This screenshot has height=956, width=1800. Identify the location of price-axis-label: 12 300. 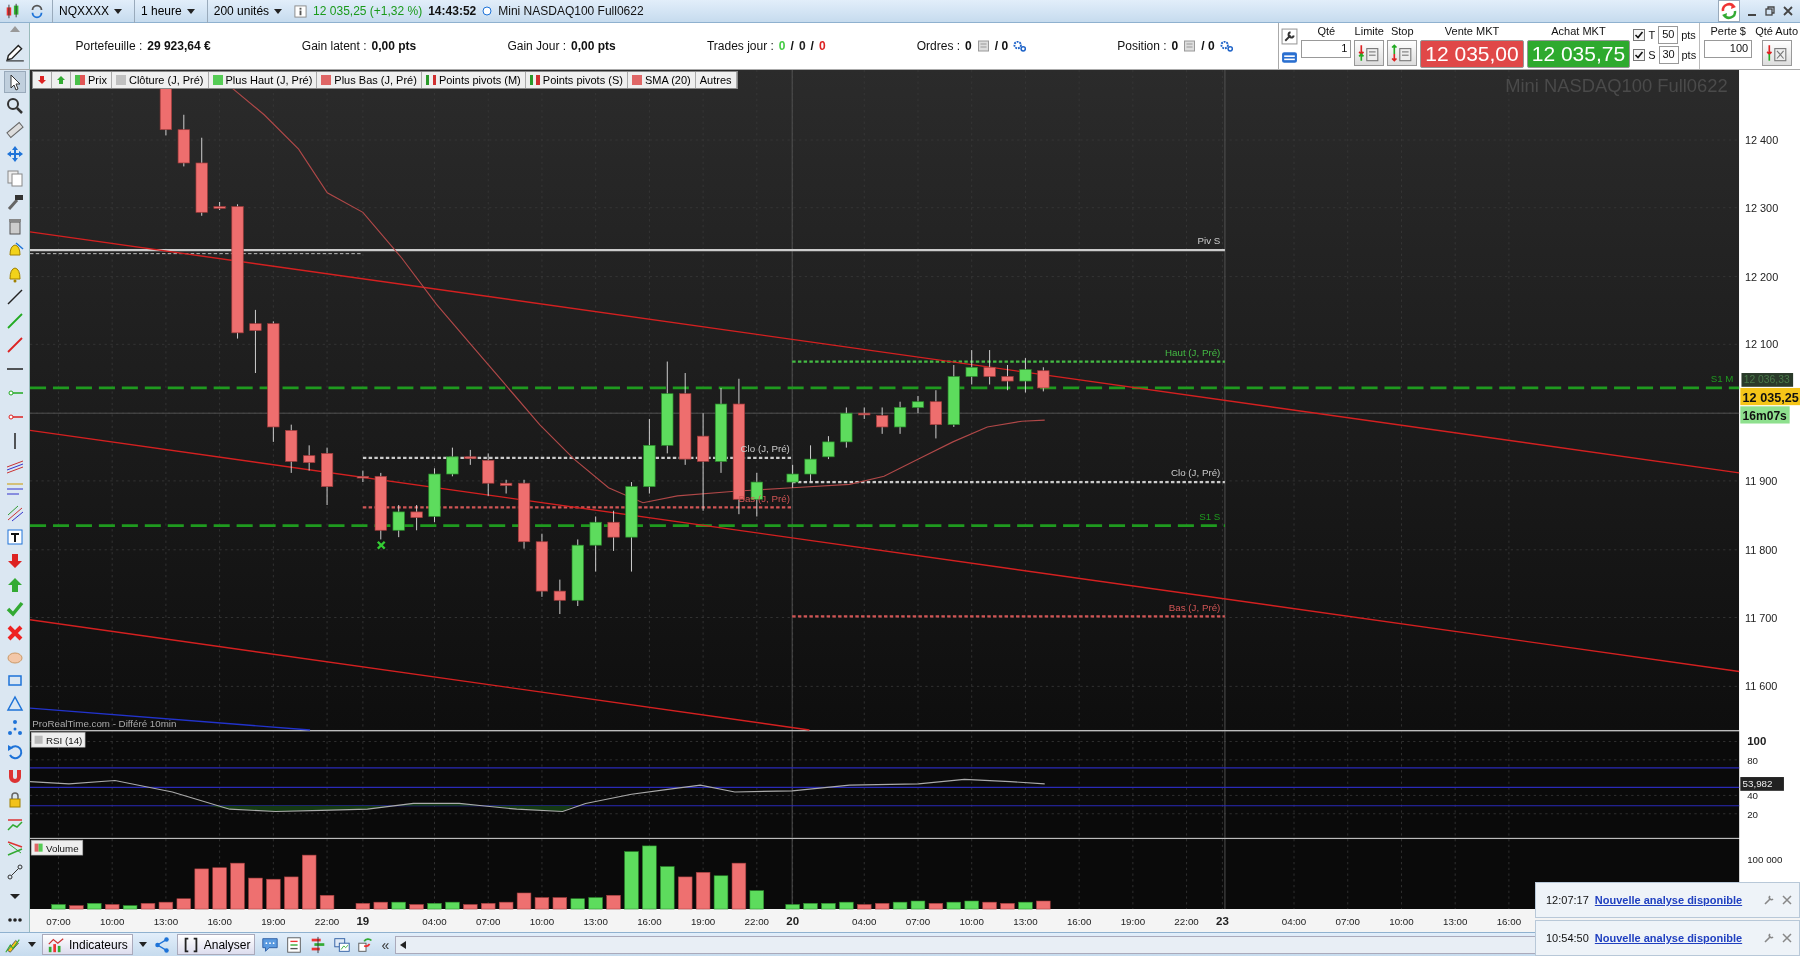
(1761, 207).